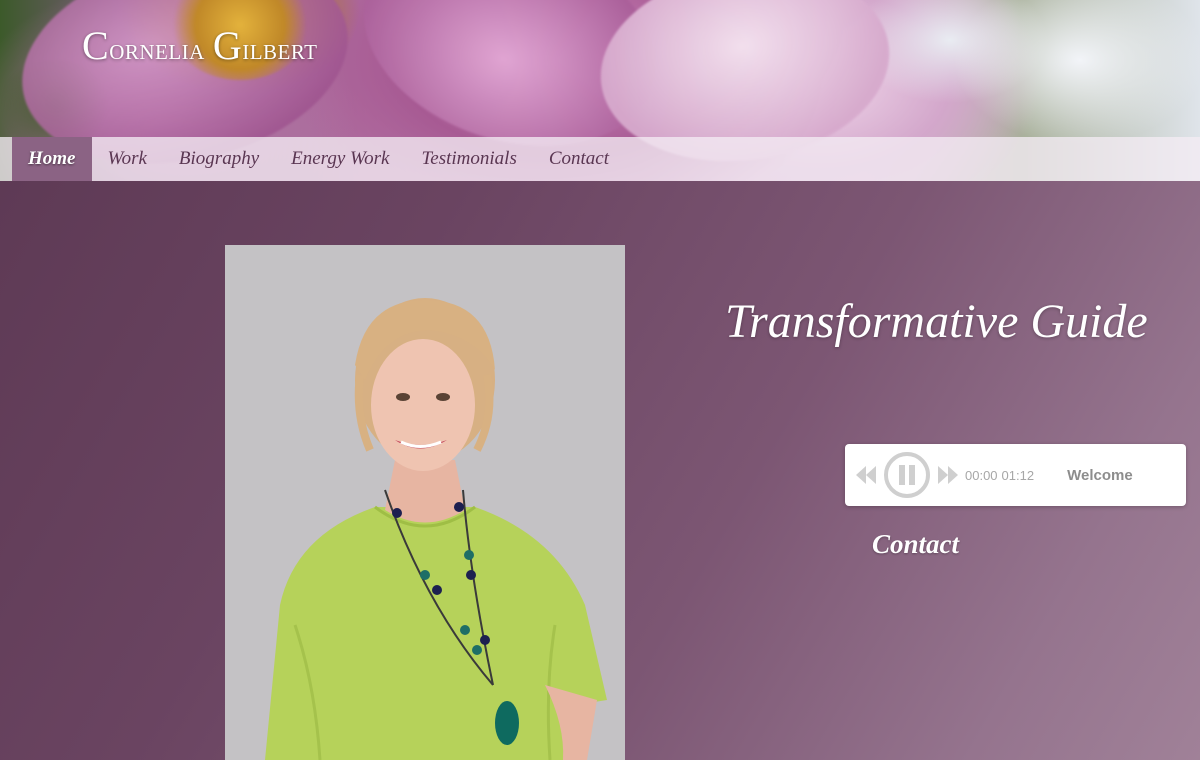 The image size is (1200, 760). What do you see at coordinates (936, 321) in the screenshot?
I see `tagline-heading: Transformative Guide` at bounding box center [936, 321].